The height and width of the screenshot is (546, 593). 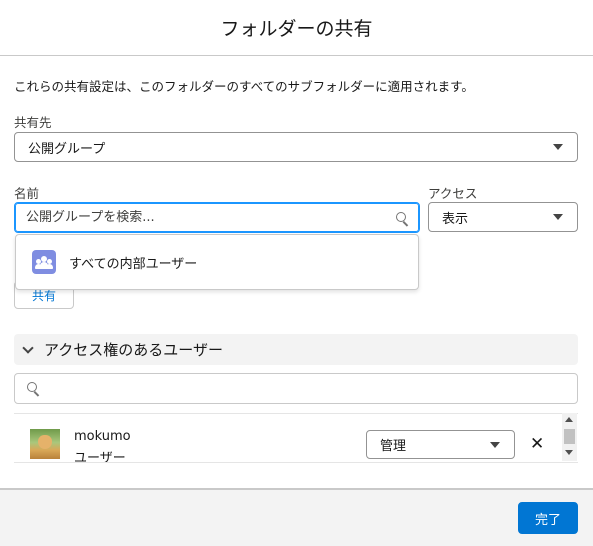 I want to click on user-access-value: 管理, so click(x=393, y=446).